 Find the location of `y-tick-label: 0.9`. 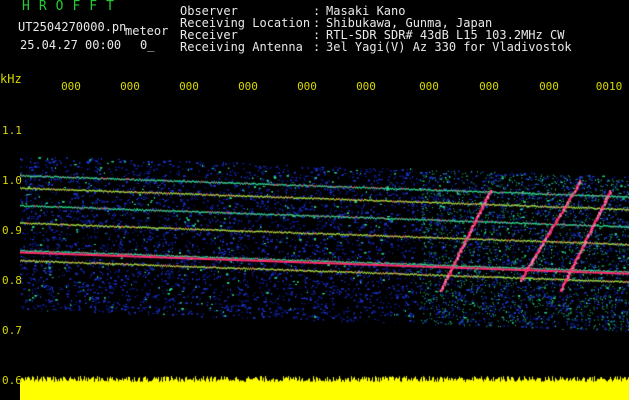

y-tick-label: 0.9 is located at coordinates (12, 230).